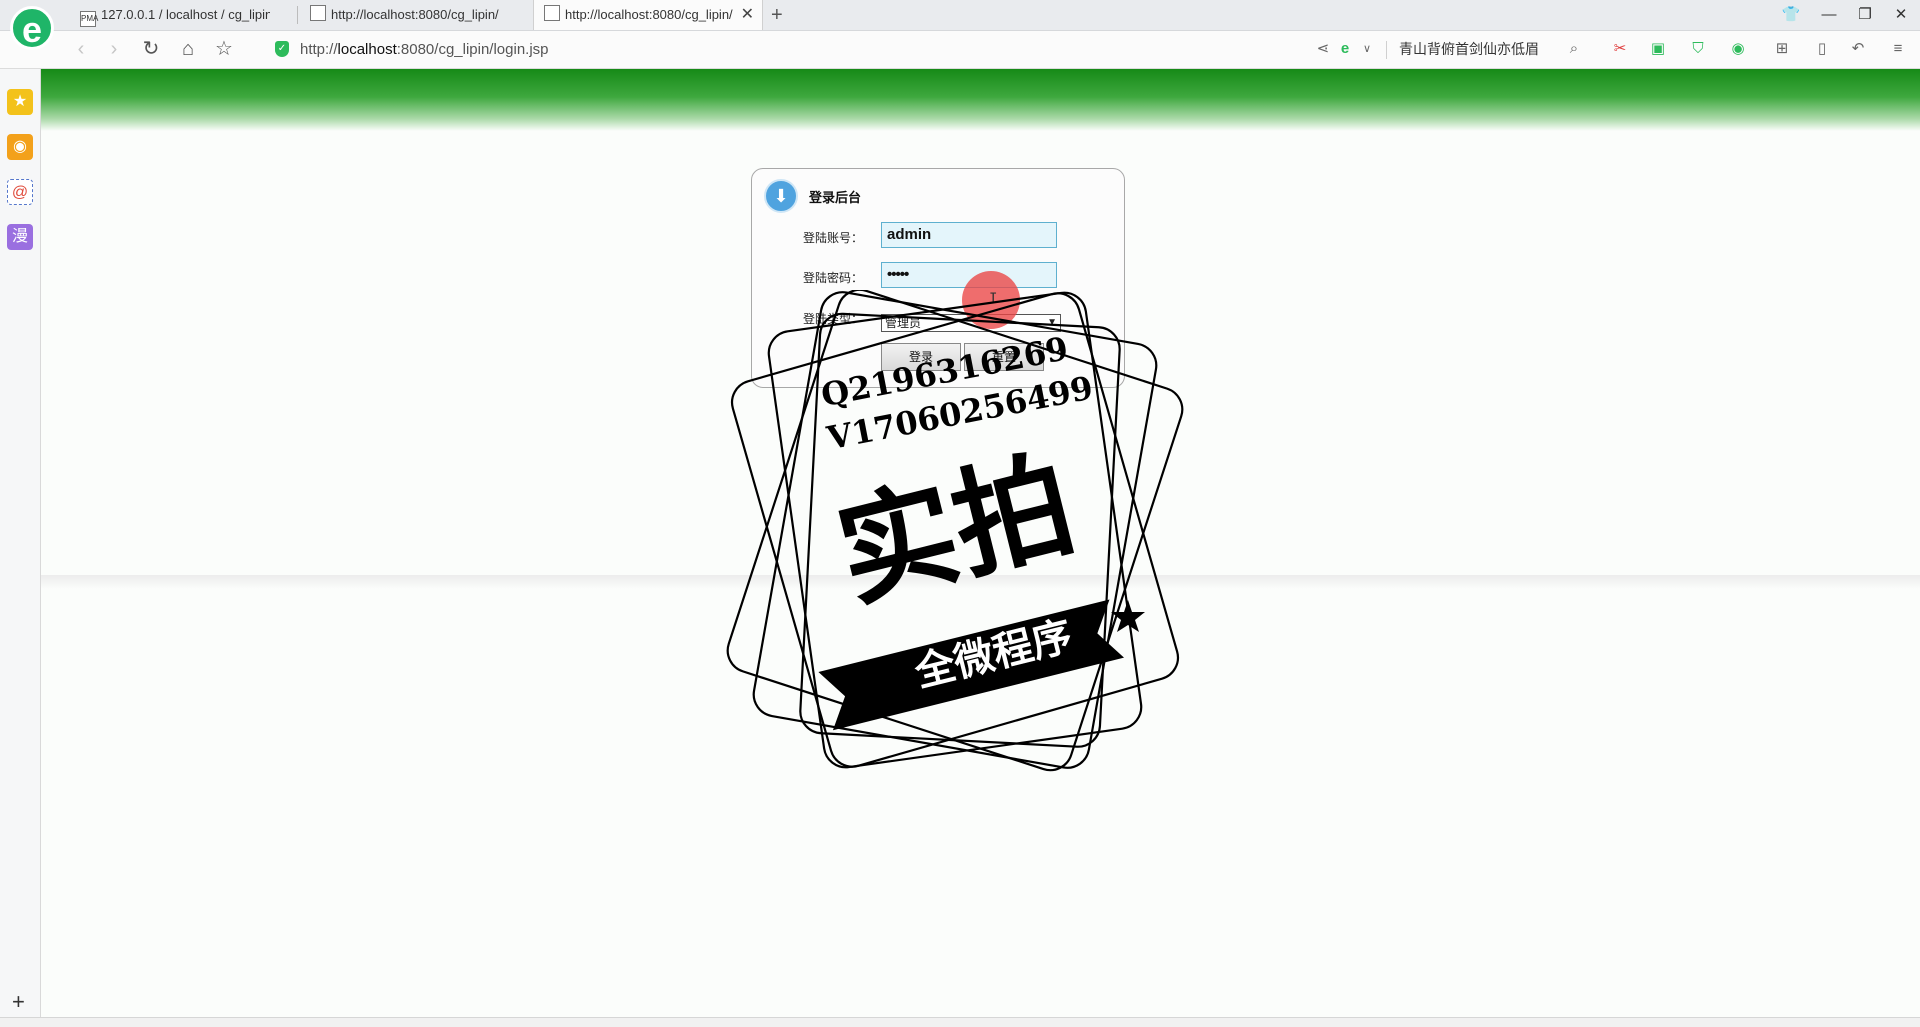  I want to click on game-controller-icon: ◉, so click(1738, 49).